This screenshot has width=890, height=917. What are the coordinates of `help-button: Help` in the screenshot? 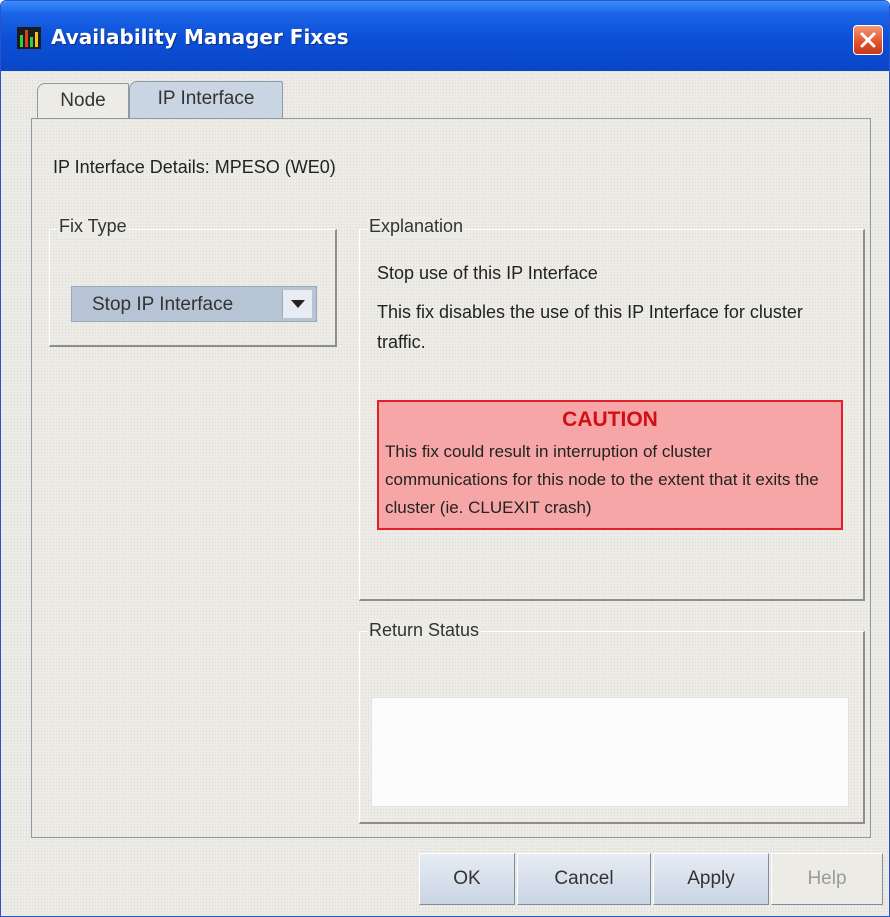 It's located at (827, 879).